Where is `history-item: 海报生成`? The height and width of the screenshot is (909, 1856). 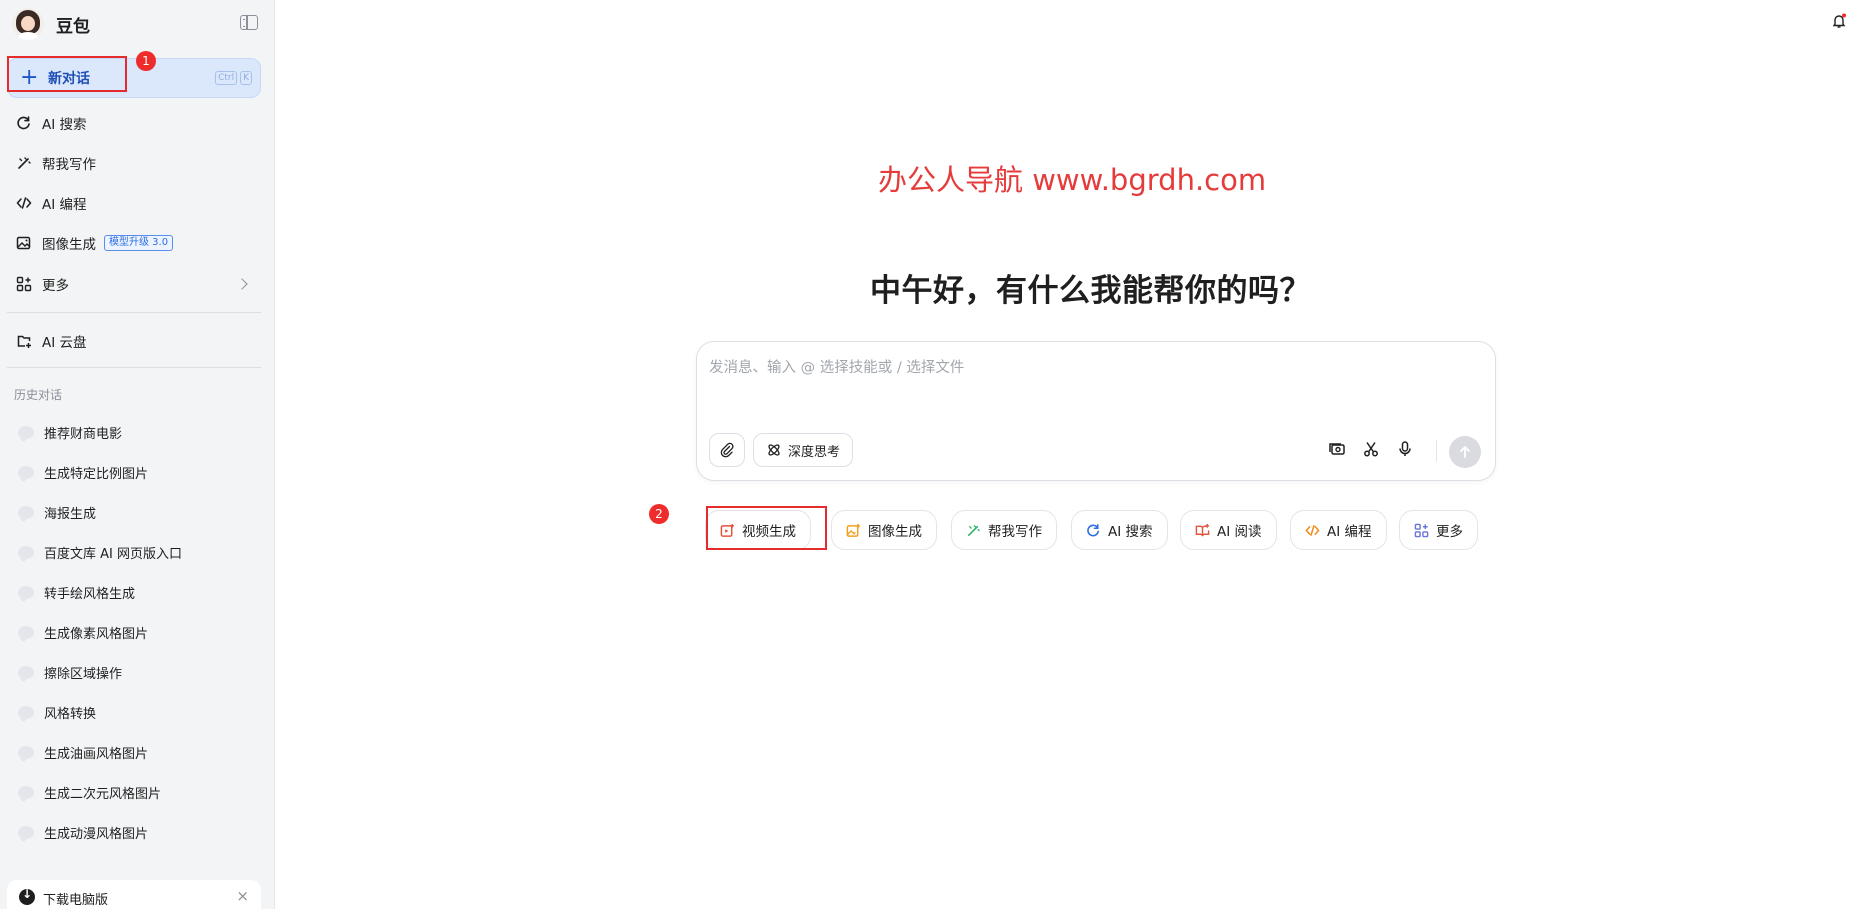
history-item: 海报生成 is located at coordinates (57, 512).